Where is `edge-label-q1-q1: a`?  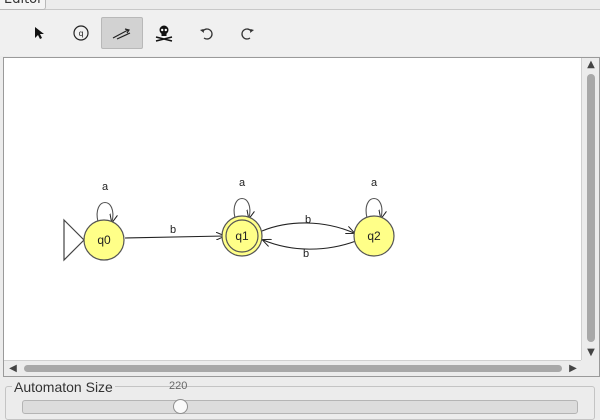
edge-label-q1-q1: a is located at coordinates (242, 183).